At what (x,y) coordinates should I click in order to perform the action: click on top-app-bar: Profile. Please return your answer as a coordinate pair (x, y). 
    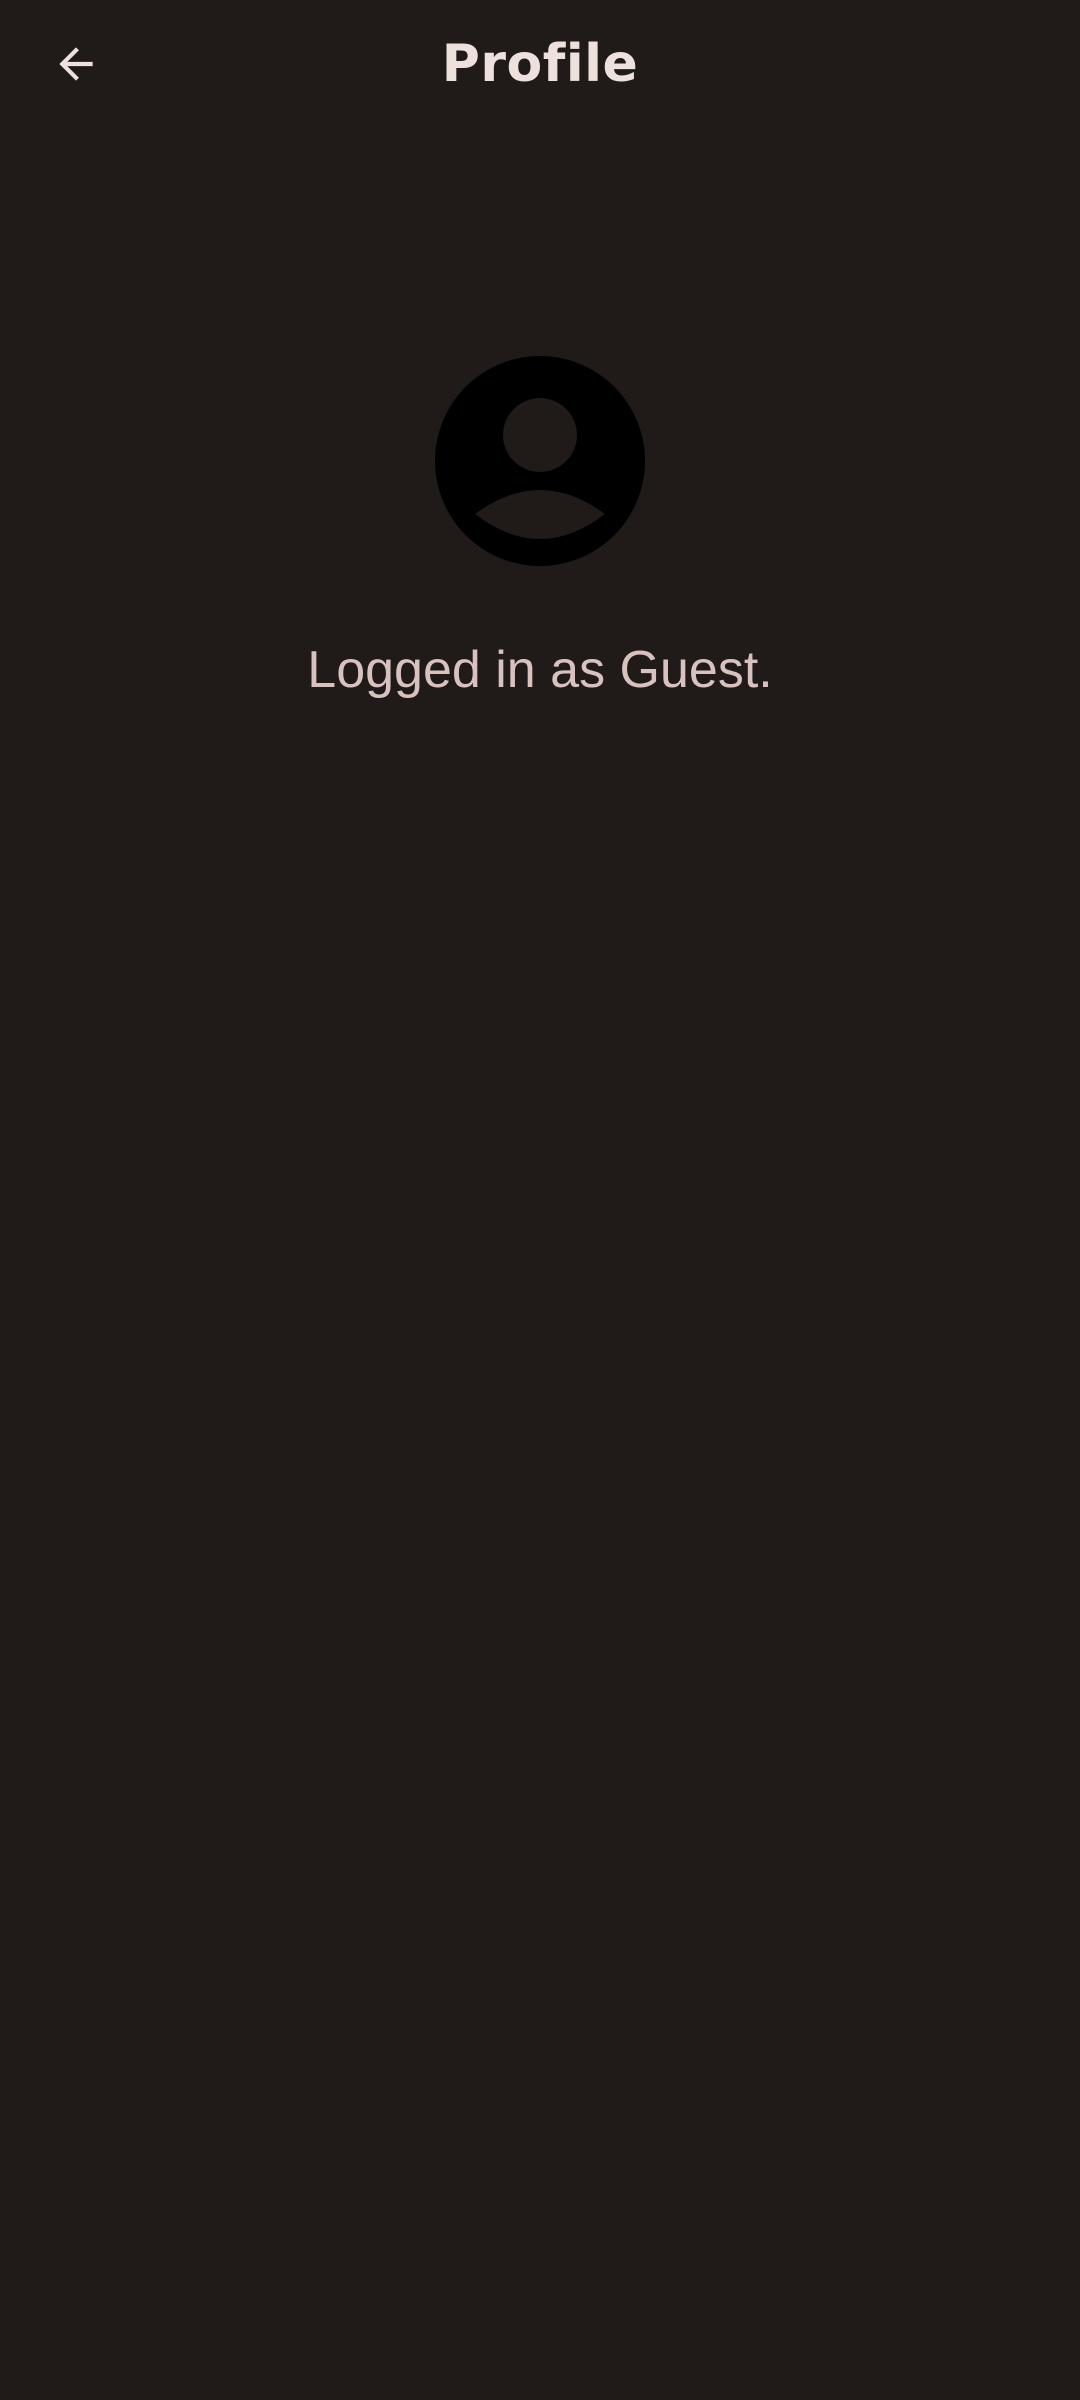
    Looking at the image, I should click on (540, 64).